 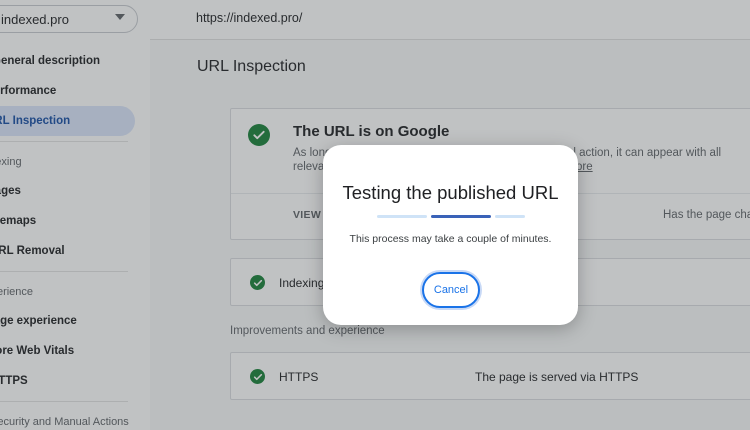 What do you see at coordinates (402, 216) in the screenshot?
I see `progress-track-left` at bounding box center [402, 216].